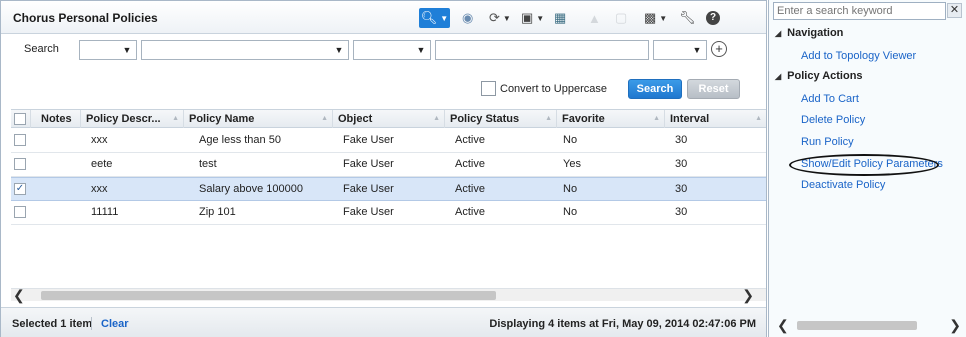 Image resolution: width=966 pixels, height=337 pixels. Describe the element at coordinates (864, 165) in the screenshot. I see `highlight-ellipse` at that location.